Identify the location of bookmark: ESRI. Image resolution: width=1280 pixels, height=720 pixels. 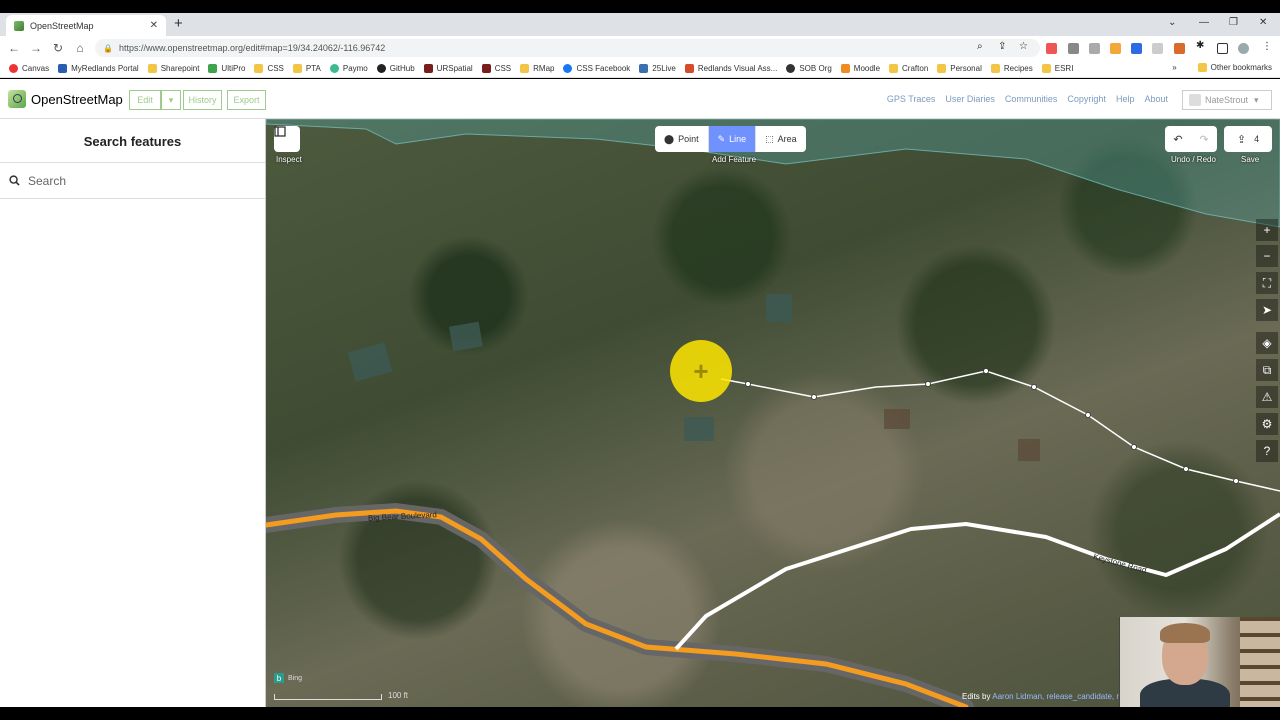
(1057, 68).